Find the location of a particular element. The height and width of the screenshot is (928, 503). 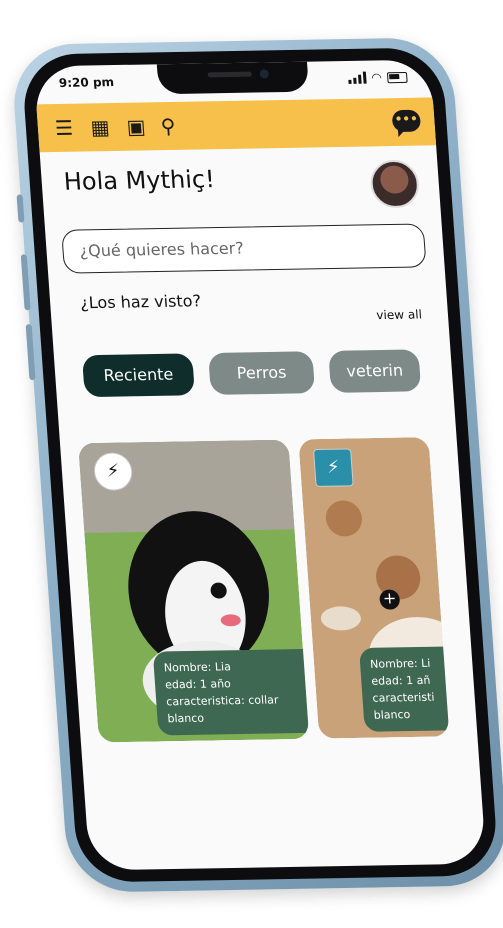

front-camera is located at coordinates (264, 74).